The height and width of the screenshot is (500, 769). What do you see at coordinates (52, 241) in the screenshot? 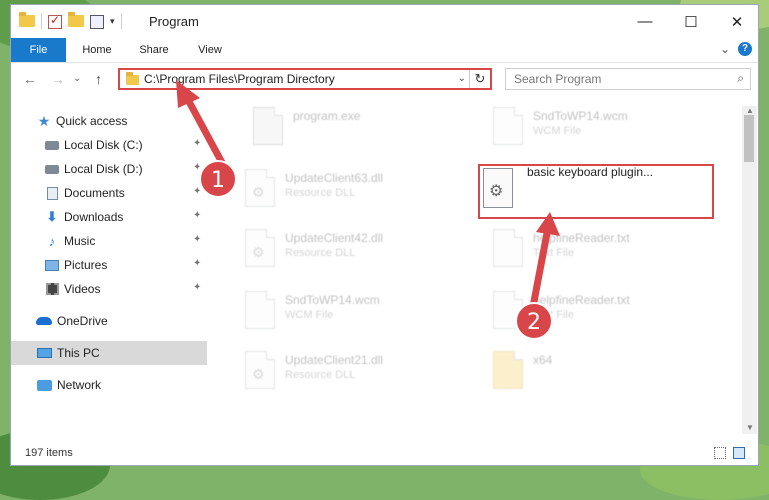
I see `music-icon: ♪` at bounding box center [52, 241].